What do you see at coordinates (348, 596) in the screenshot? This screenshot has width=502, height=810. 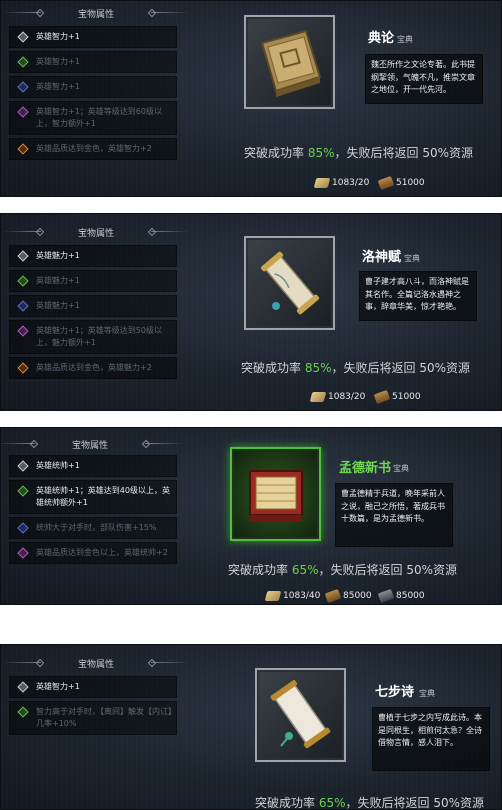 I see `cost-wood: 85000` at bounding box center [348, 596].